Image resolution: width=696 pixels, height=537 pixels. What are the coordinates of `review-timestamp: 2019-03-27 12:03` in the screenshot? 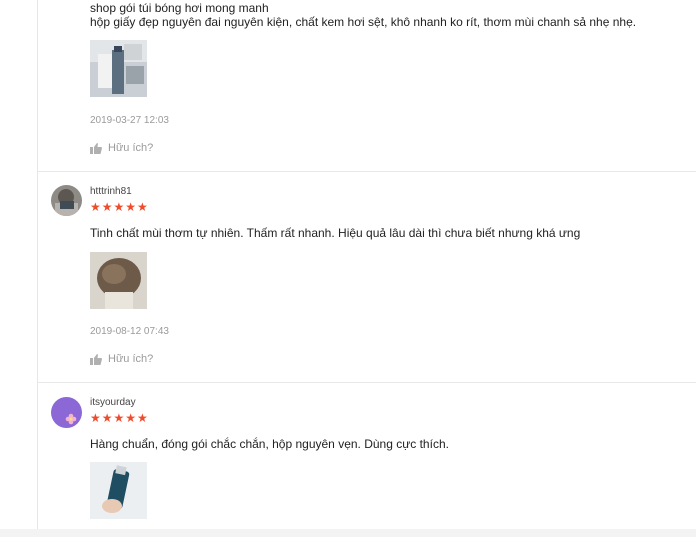 It's located at (129, 120).